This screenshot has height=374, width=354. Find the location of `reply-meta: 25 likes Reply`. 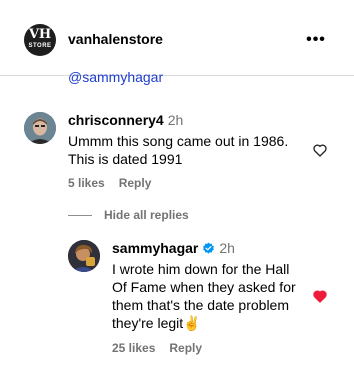

reply-meta: 25 likes Reply is located at coordinates (164, 348).